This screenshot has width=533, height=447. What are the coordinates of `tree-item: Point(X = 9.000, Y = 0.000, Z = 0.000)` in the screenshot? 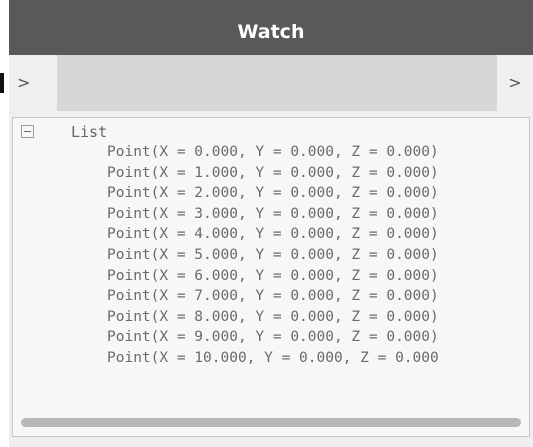 It's located at (273, 337).